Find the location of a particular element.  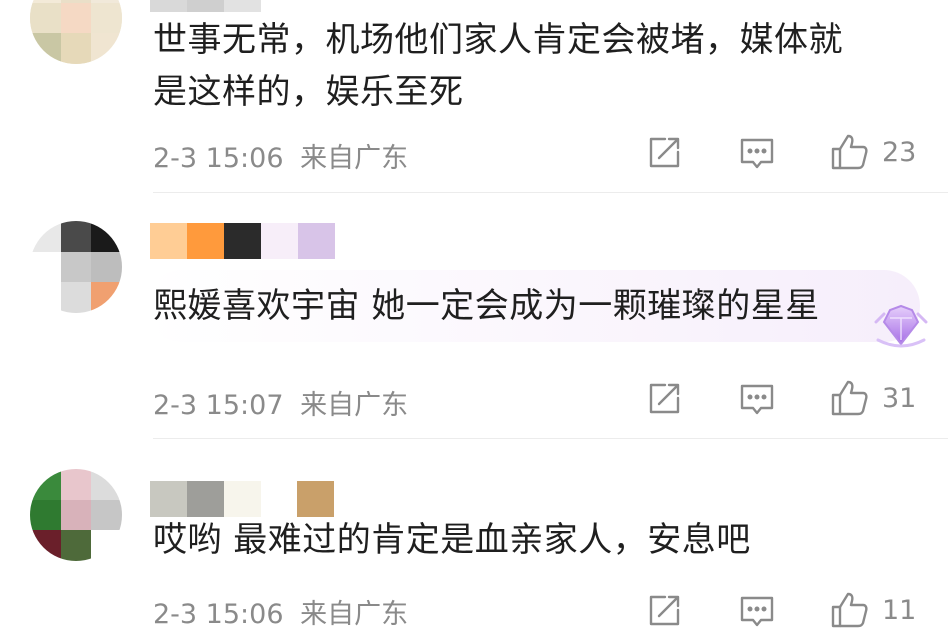

comment-text: 哎哟 最难过的肯定是血亲家人，安息吧 is located at coordinates (452, 540).